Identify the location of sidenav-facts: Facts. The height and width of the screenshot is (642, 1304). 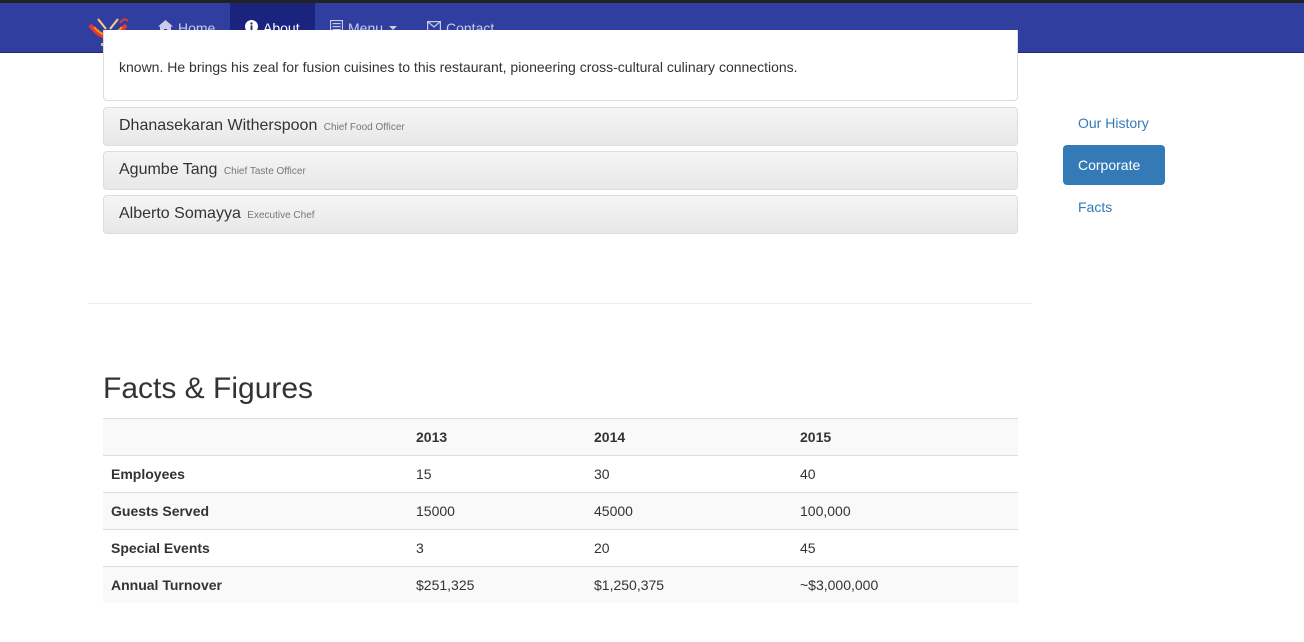
(1095, 207).